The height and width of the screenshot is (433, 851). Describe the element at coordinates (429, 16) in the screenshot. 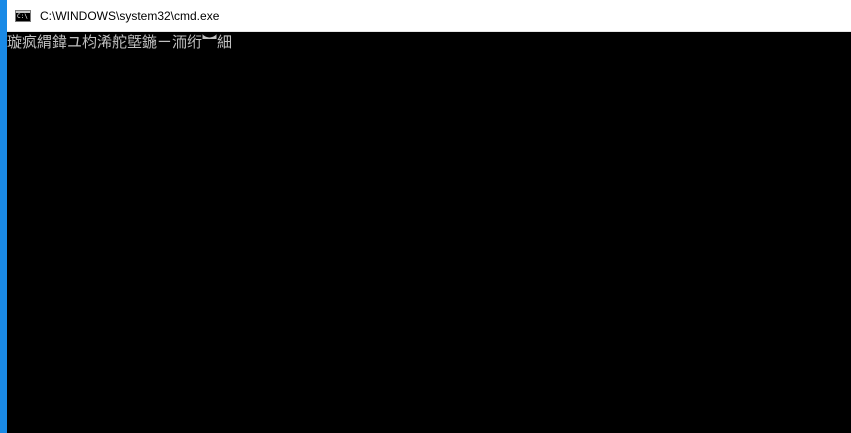

I see `title-bar: C:\ C:\WINDOWS\system32\cmd.exe` at that location.